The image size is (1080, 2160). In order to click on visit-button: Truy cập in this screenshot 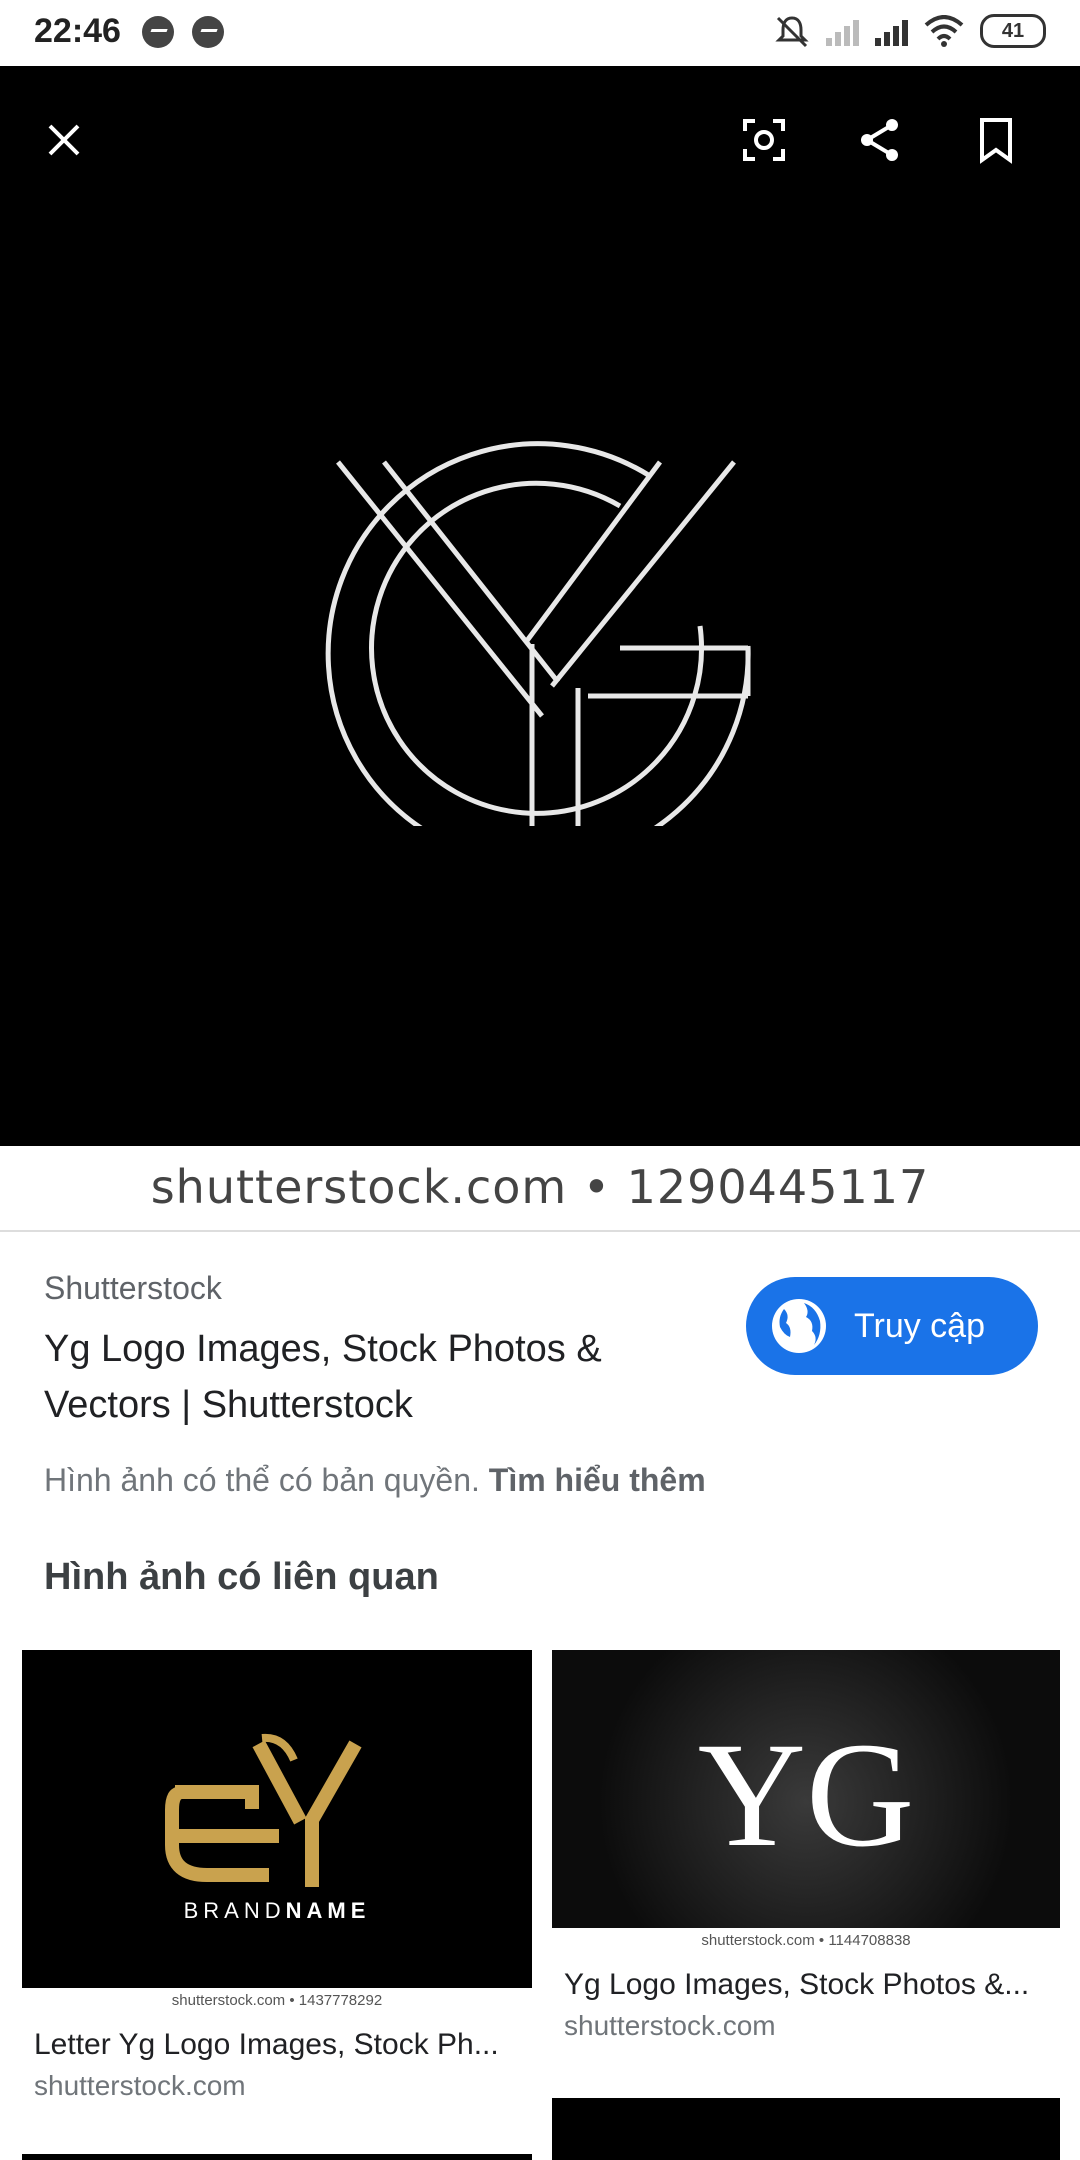, I will do `click(892, 1326)`.